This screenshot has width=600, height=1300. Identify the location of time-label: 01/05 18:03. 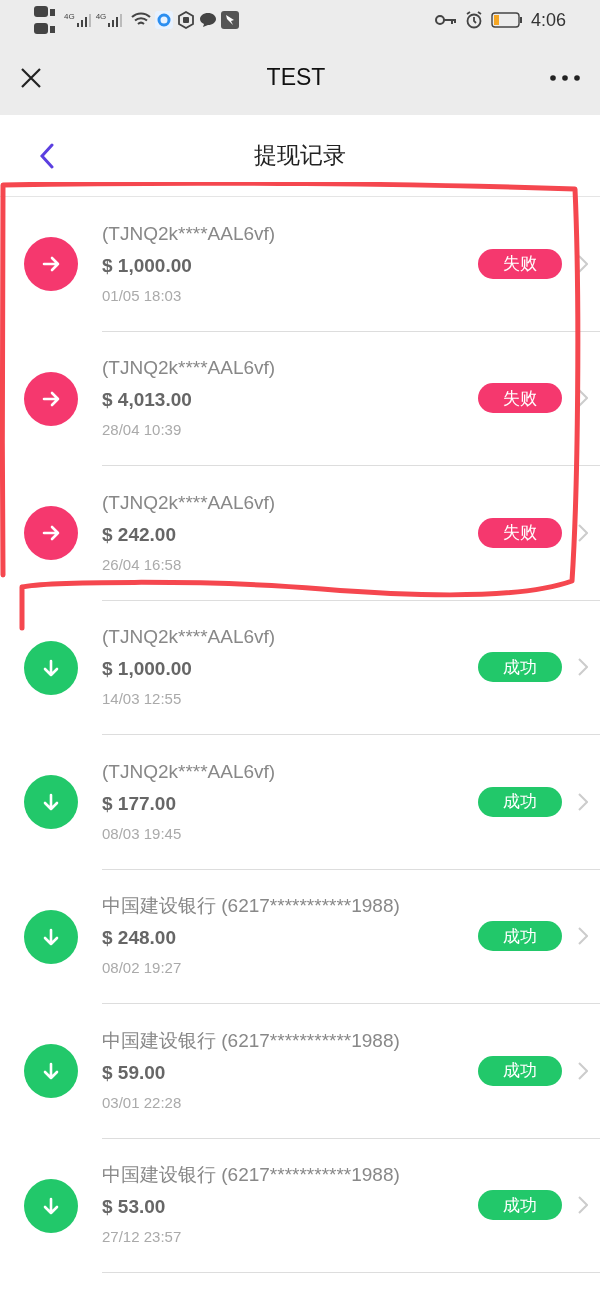
(142, 295).